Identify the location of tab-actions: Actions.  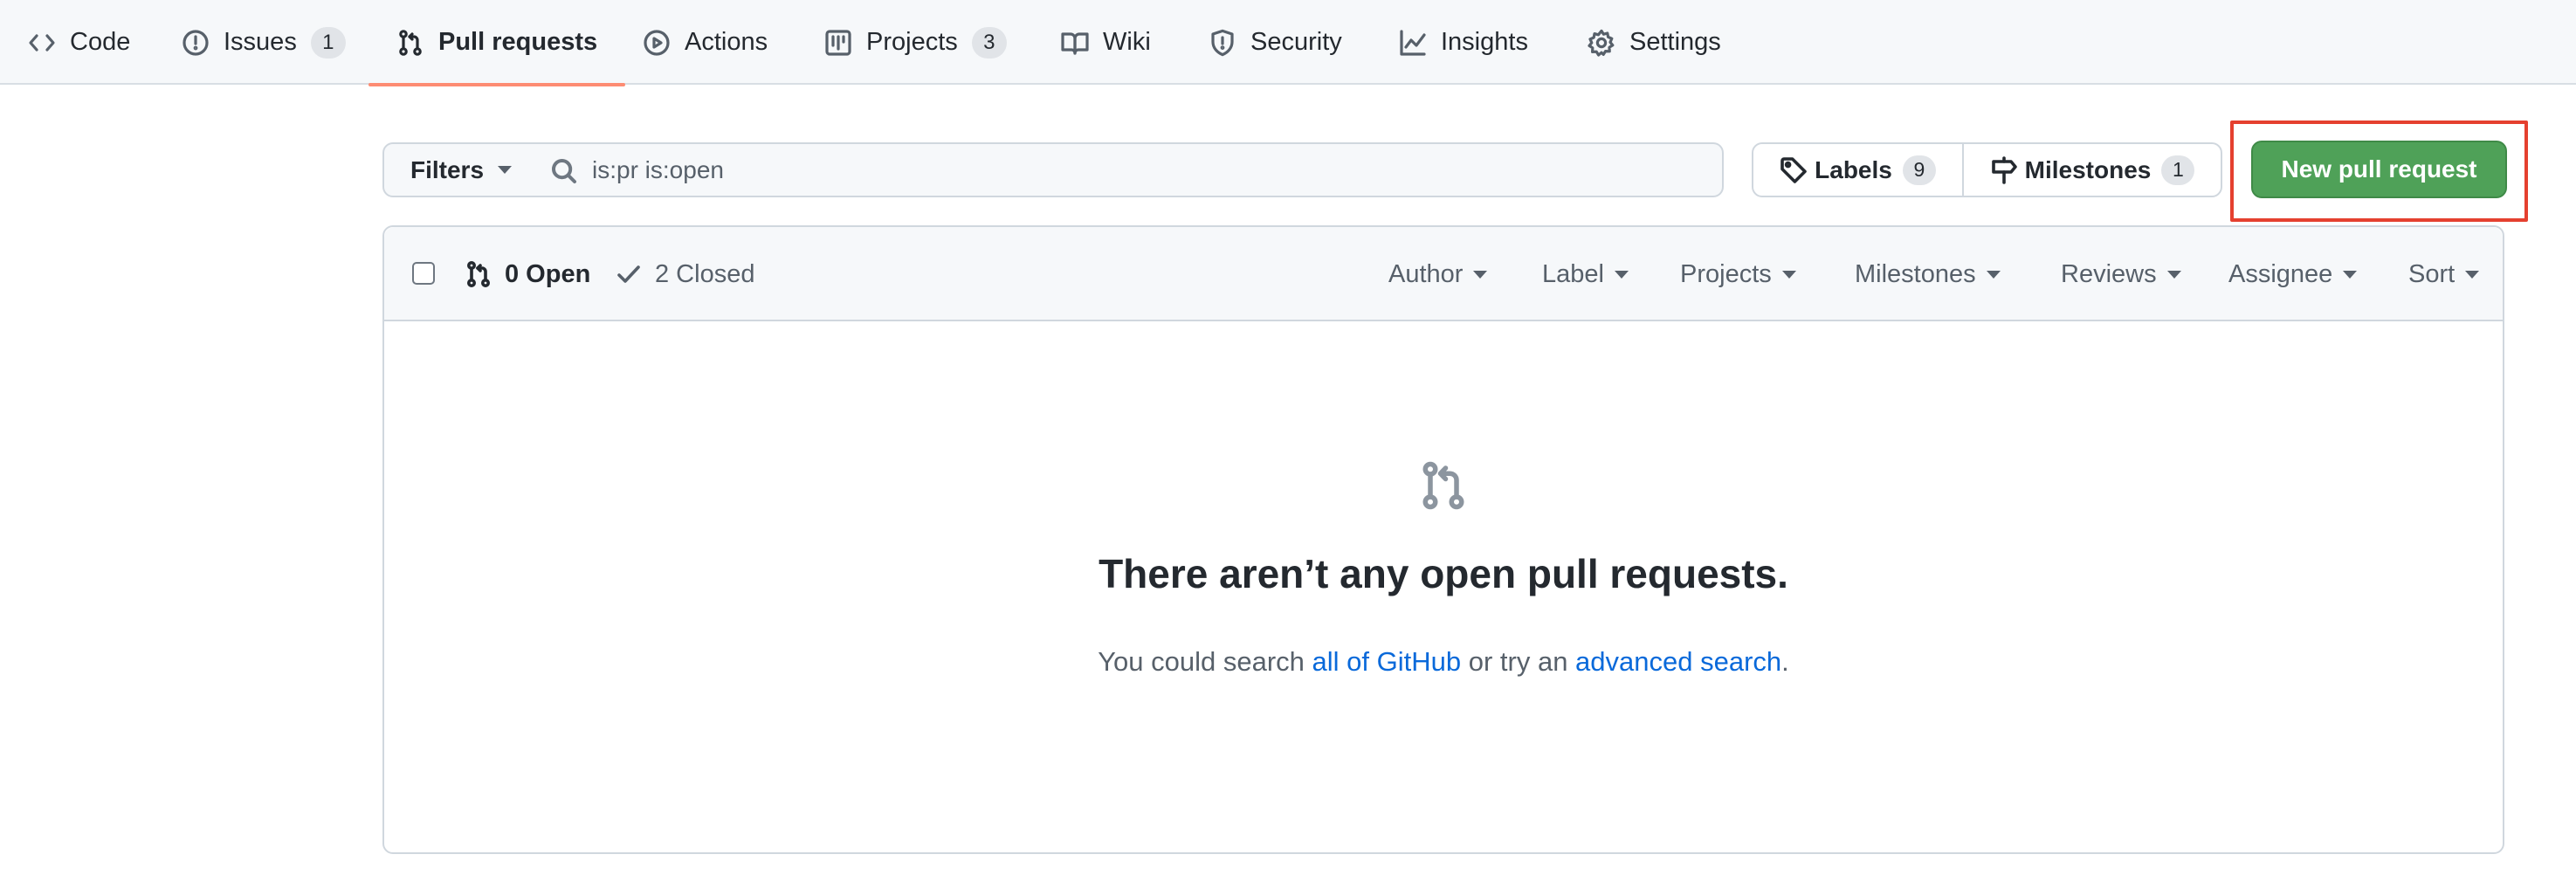
(705, 42).